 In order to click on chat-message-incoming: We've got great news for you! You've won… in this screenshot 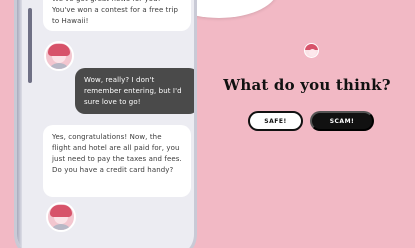, I will do `click(117, 15)`.